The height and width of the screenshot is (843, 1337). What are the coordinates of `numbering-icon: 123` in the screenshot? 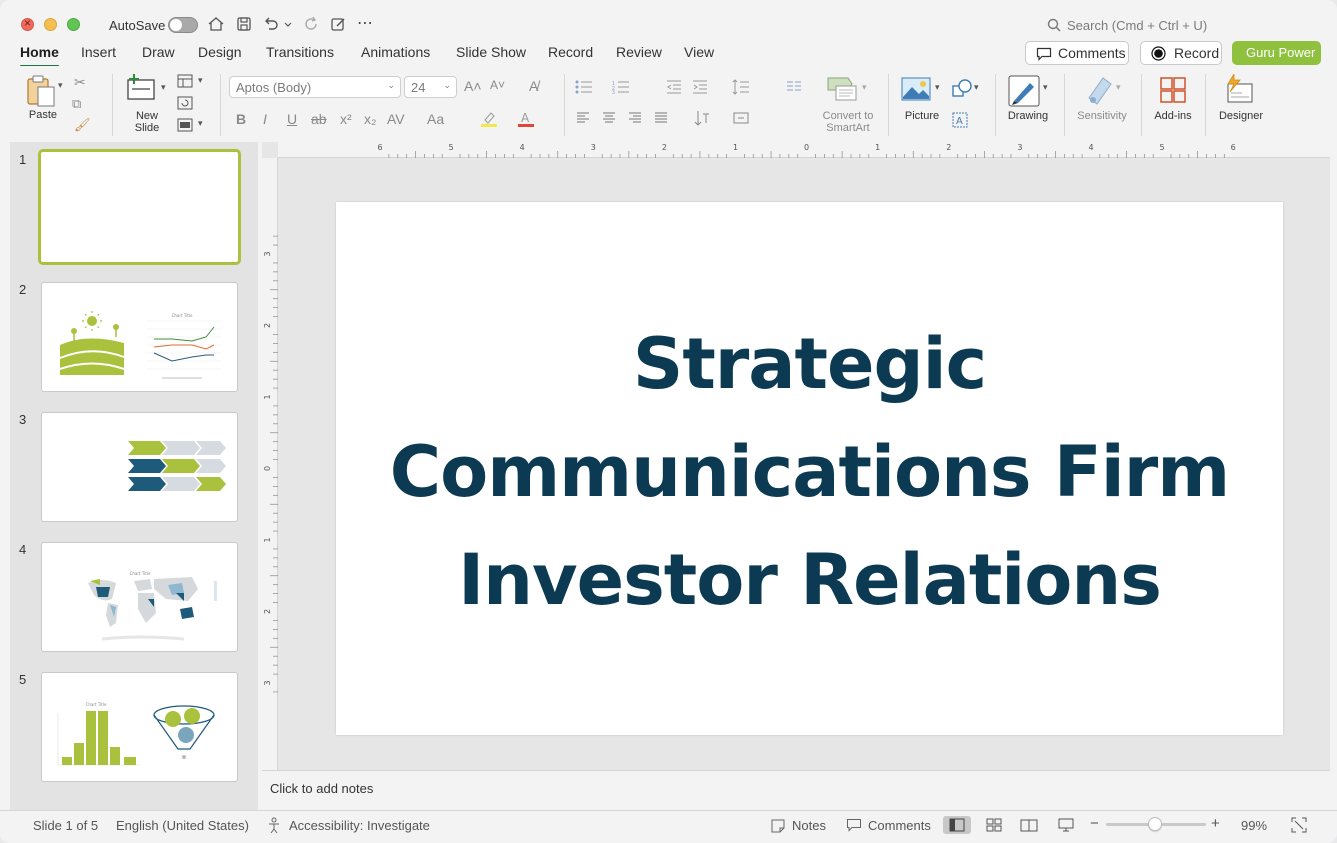 It's located at (621, 87).